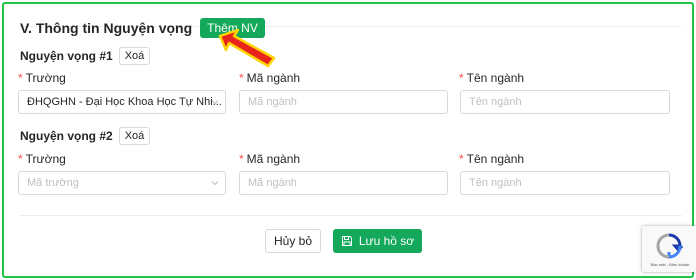  I want to click on cancel-button: Hủy bỏ, so click(293, 241).